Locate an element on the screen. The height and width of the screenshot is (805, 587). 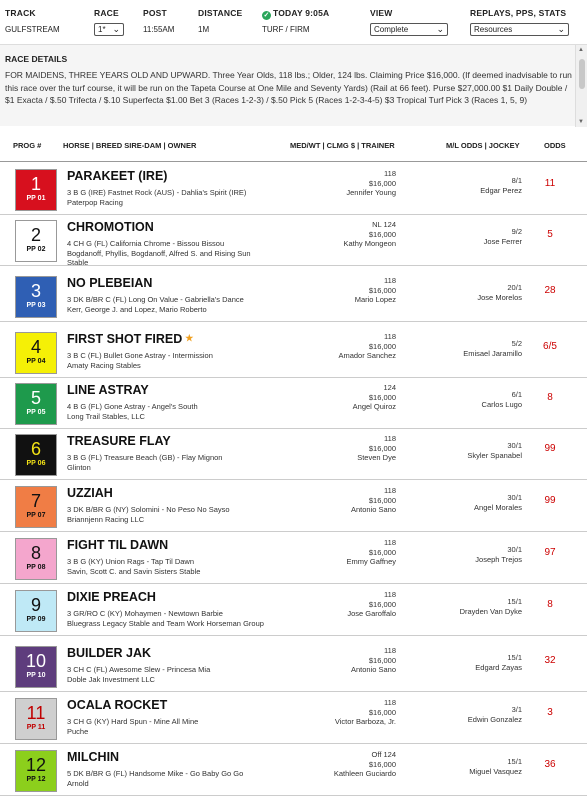
jockey: Angel Morales is located at coordinates (498, 507).